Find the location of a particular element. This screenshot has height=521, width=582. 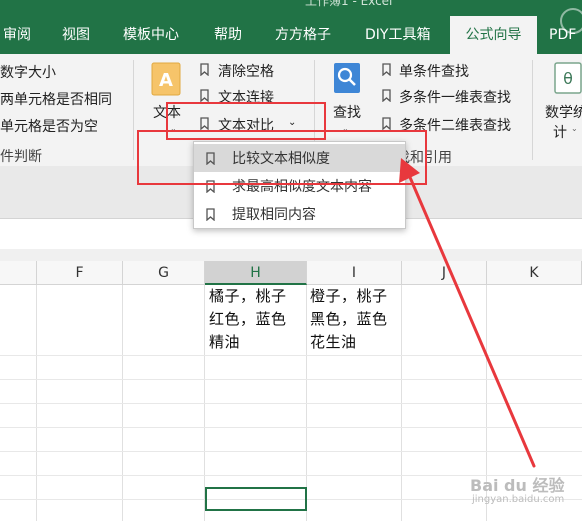

watermark-logo is located at coordinates (571, 21).